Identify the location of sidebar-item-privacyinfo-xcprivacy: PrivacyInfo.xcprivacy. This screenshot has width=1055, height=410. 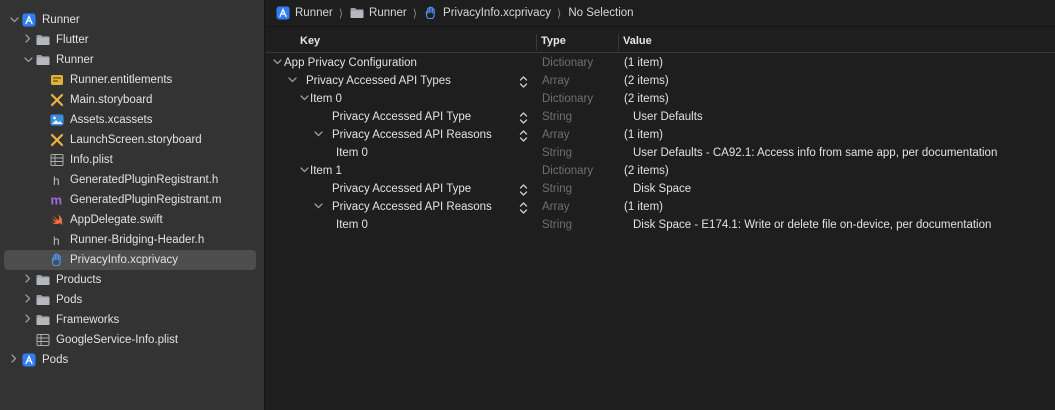
(130, 260).